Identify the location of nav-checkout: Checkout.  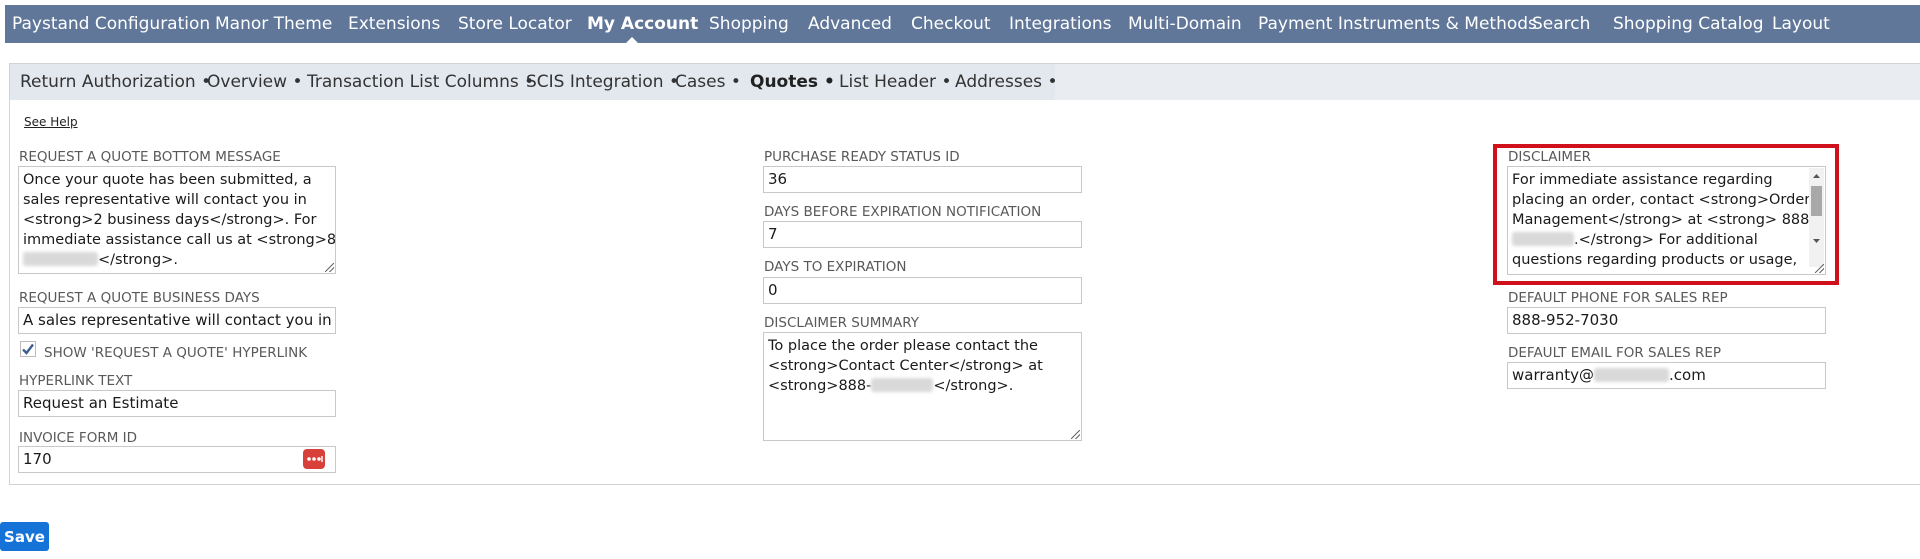
(951, 24).